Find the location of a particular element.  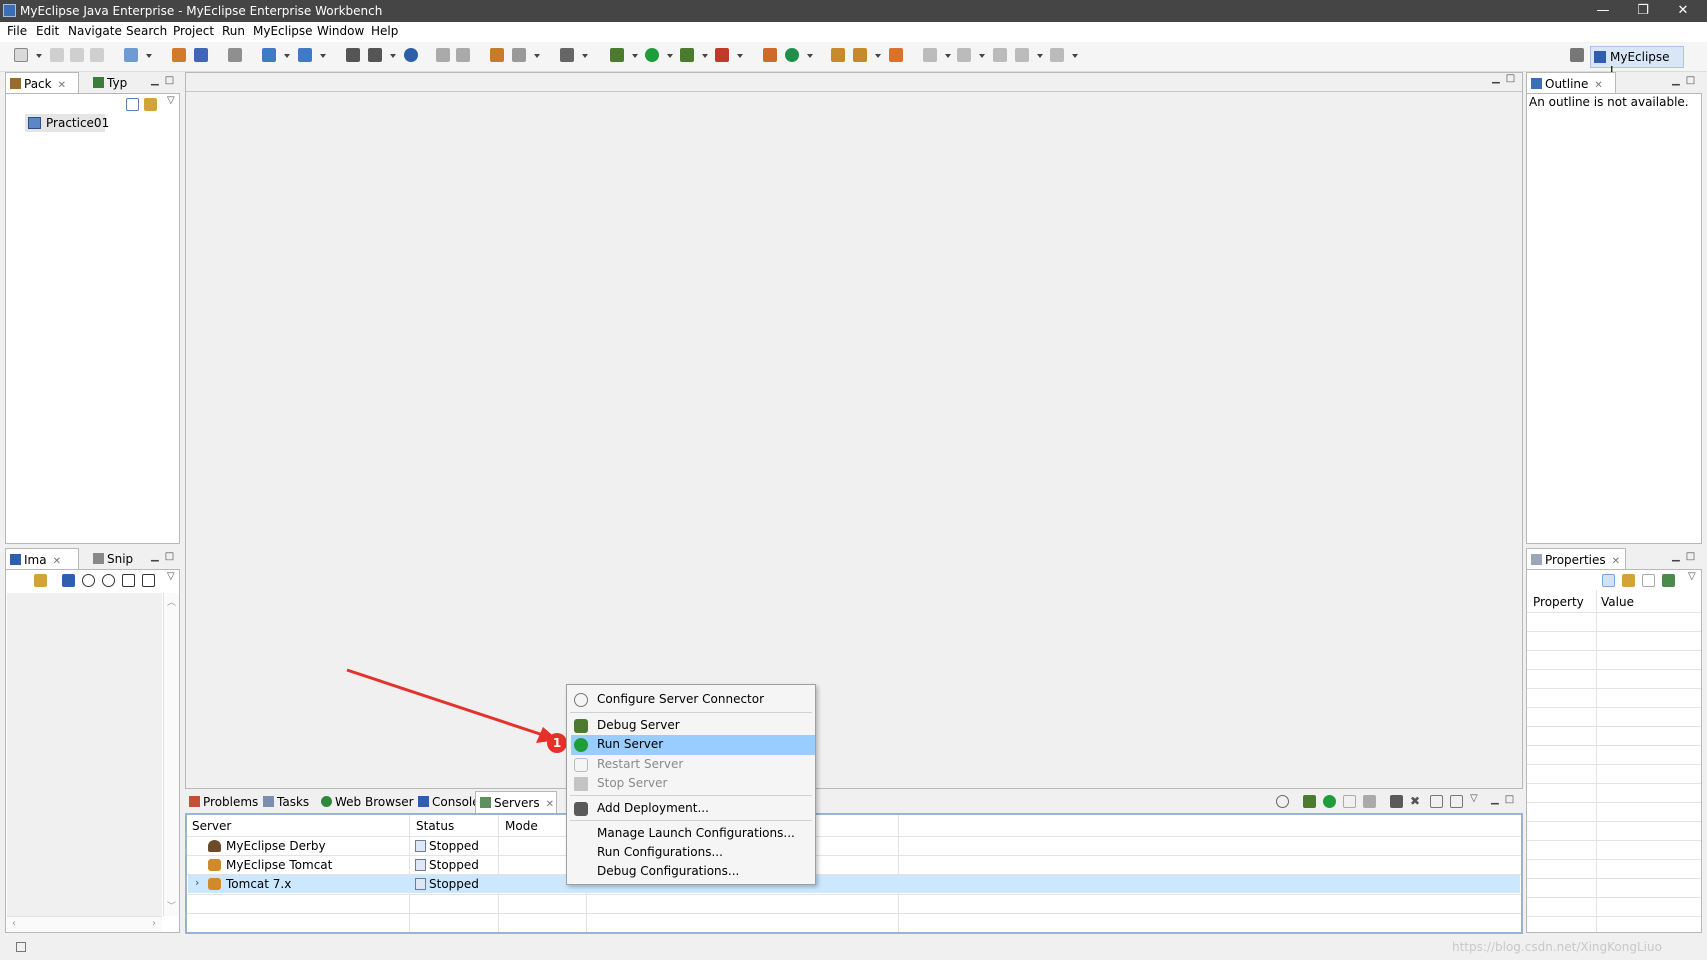

menu-navigate: Navigate is located at coordinates (95, 31).